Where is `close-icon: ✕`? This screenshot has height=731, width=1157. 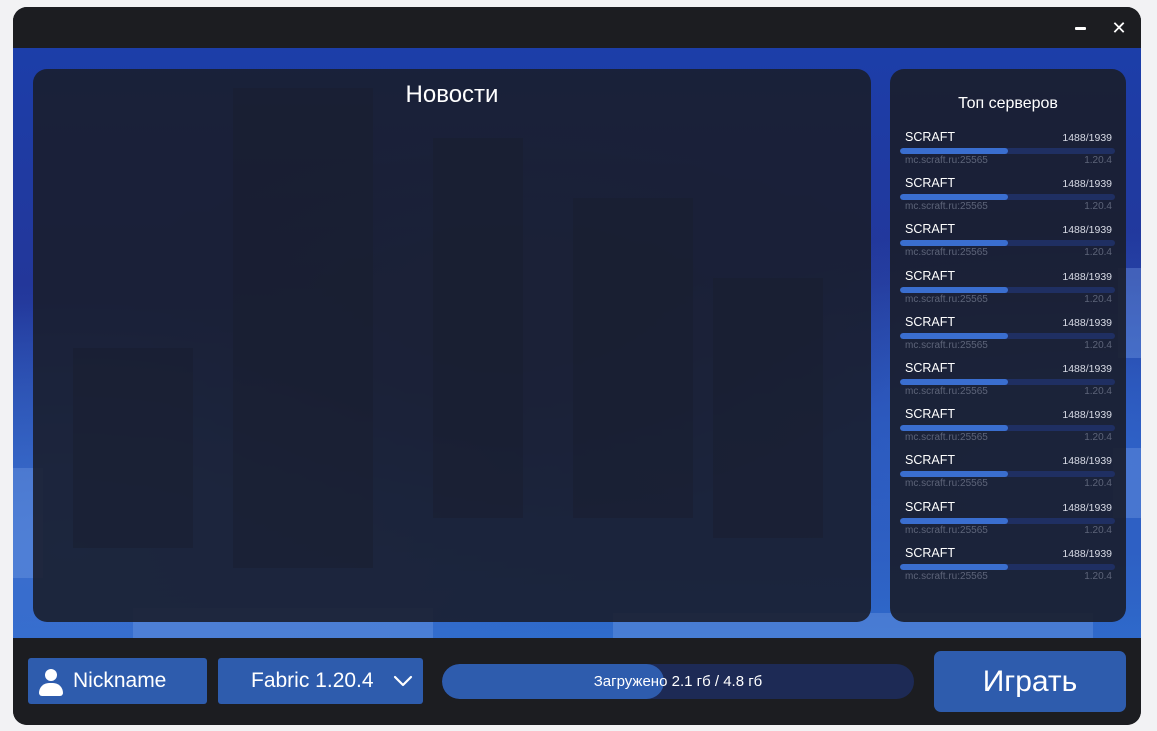
close-icon: ✕ is located at coordinates (1119, 28).